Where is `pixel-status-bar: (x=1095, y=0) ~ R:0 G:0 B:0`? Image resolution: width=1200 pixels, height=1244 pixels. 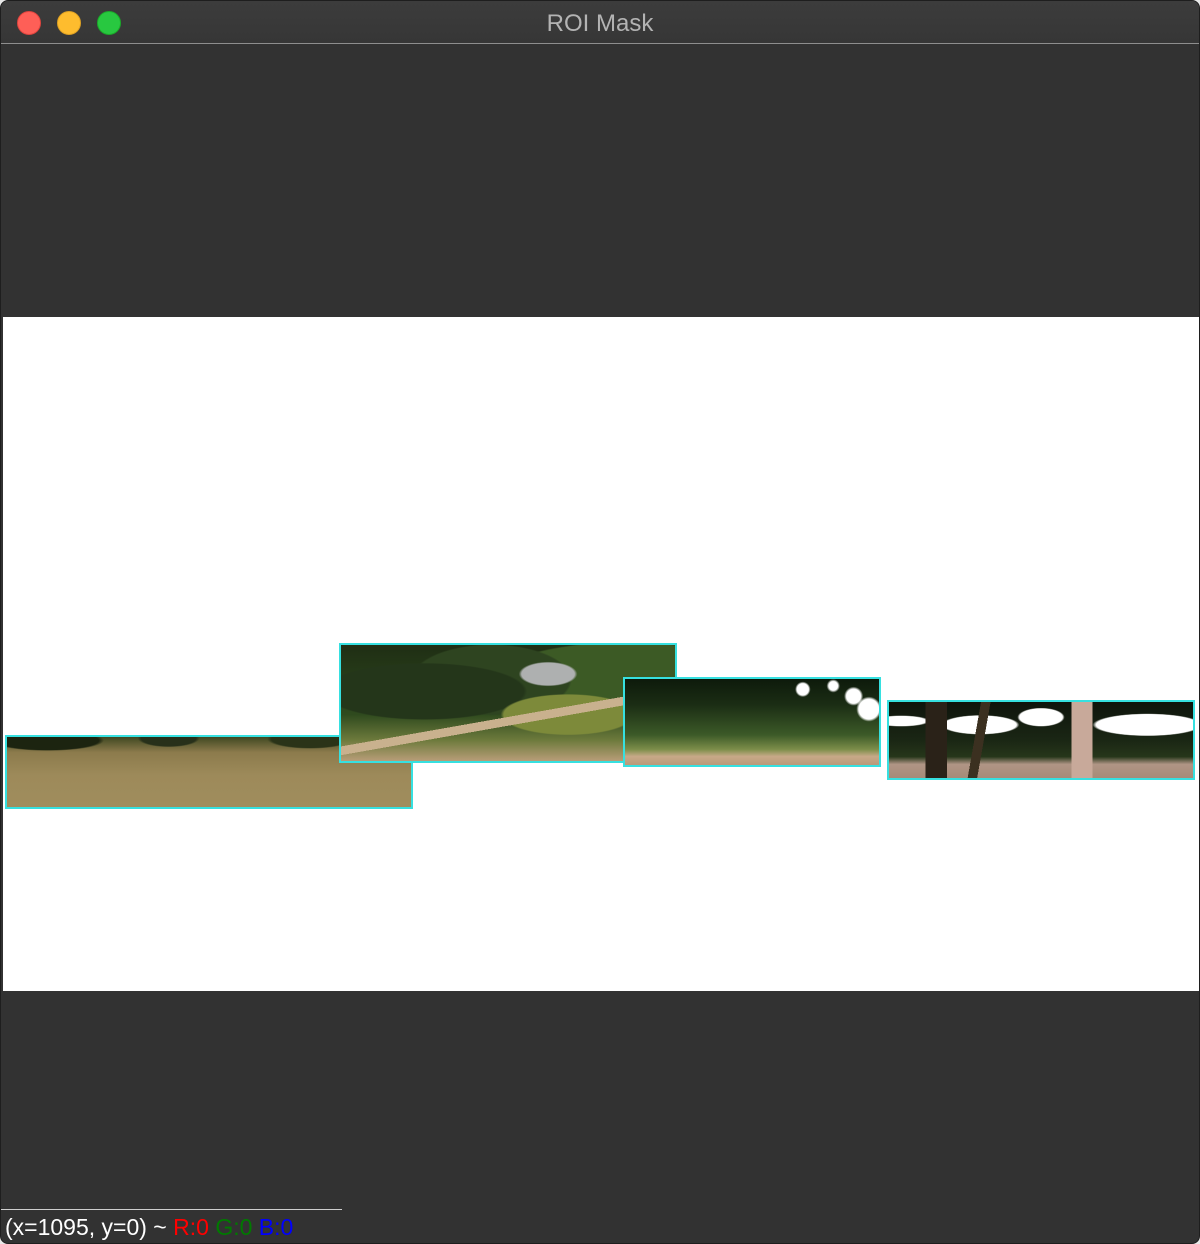
pixel-status-bar: (x=1095, y=0) ~ R:0 G:0 B:0 is located at coordinates (171, 1226).